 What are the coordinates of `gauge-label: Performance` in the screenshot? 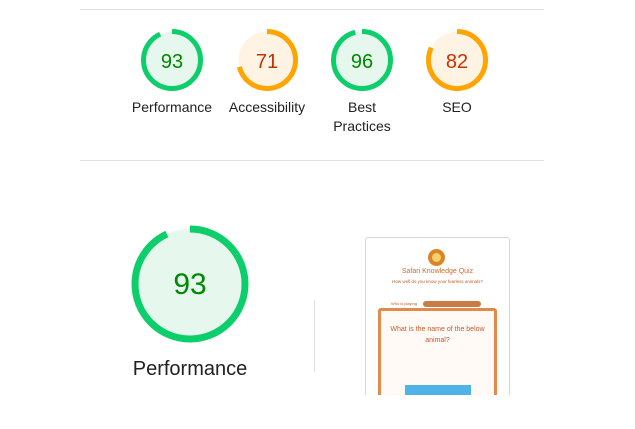 It's located at (172, 107).